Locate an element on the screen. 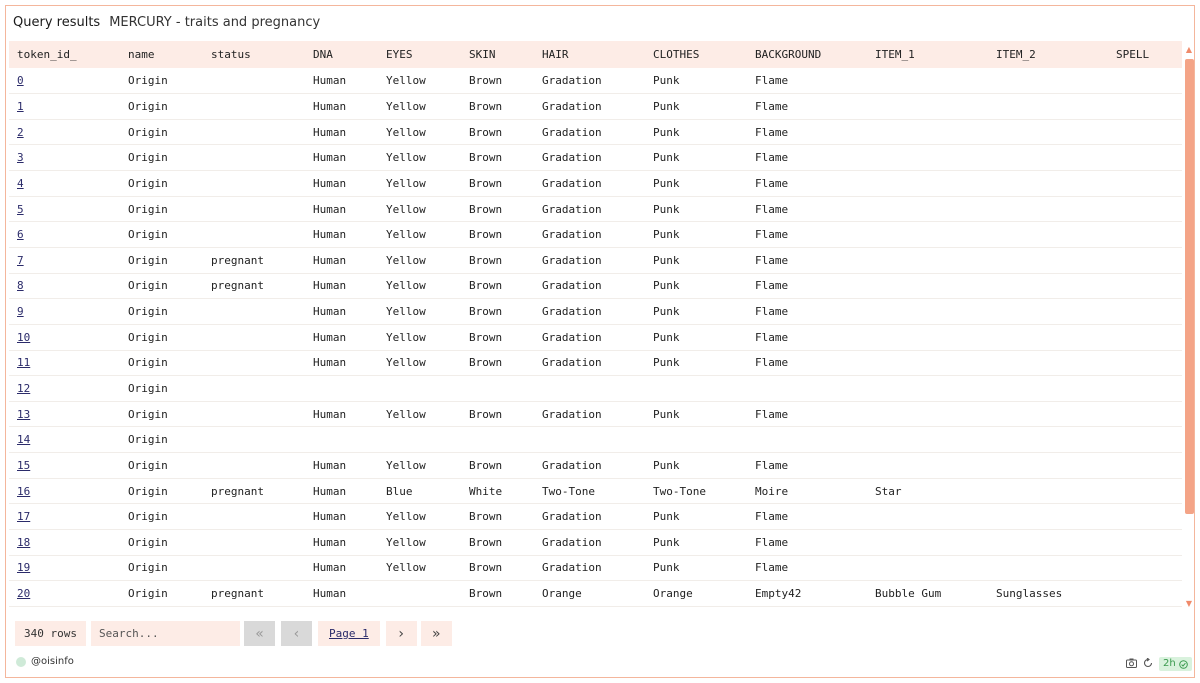 This screenshot has height=683, width=1200. column-header: BACKGROUND is located at coordinates (807, 54).